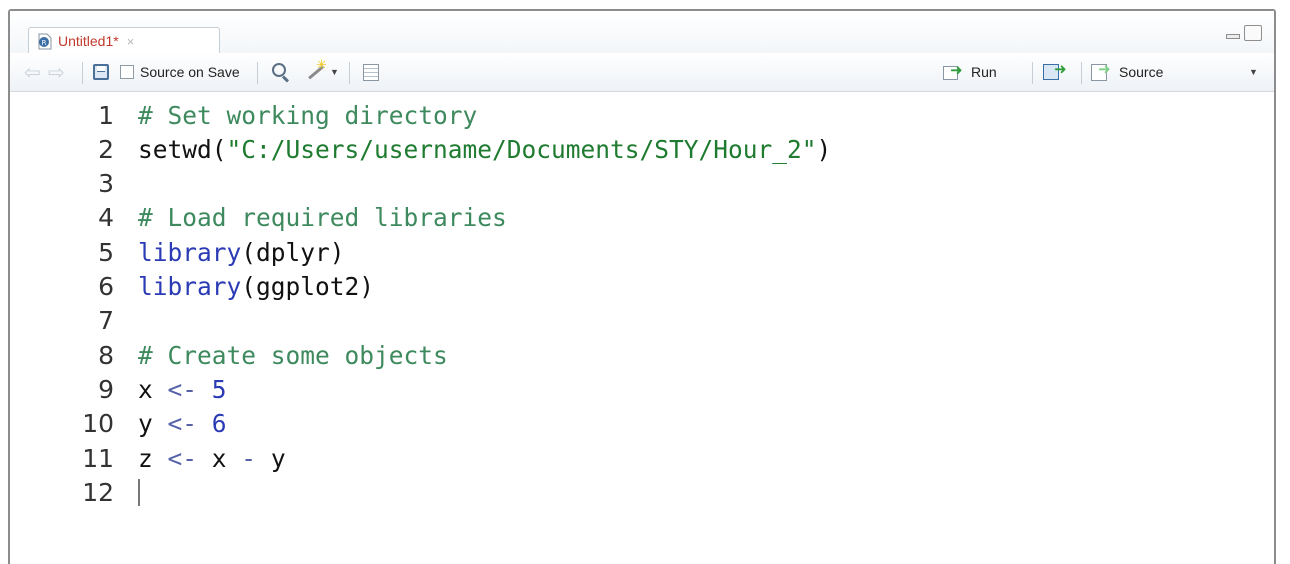 This screenshot has height=564, width=1290. What do you see at coordinates (106, 355) in the screenshot?
I see `line-number: 8` at bounding box center [106, 355].